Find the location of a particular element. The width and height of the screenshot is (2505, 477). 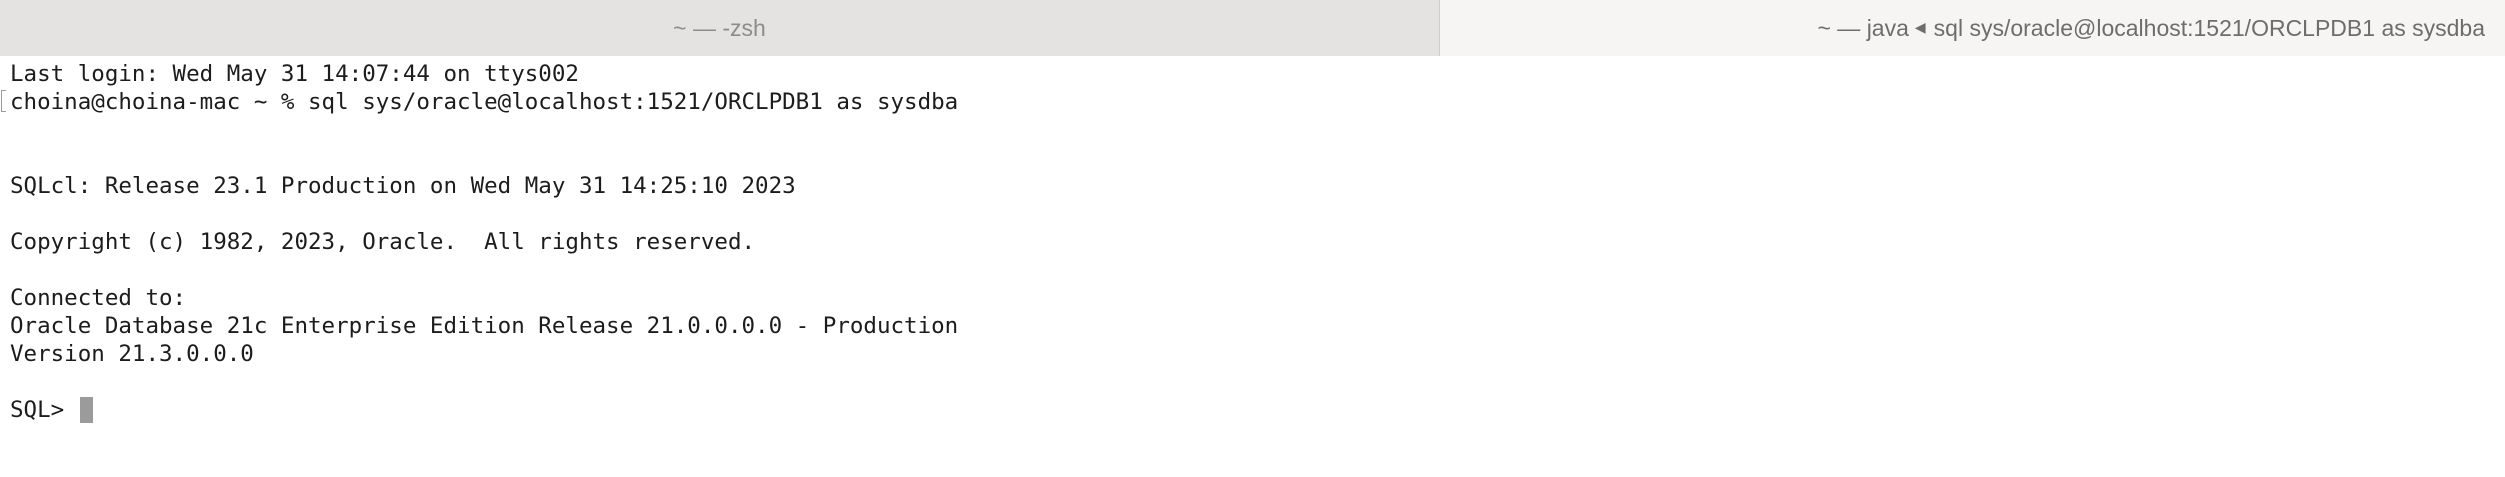

tab-zsh: ~ — -zsh is located at coordinates (720, 28).